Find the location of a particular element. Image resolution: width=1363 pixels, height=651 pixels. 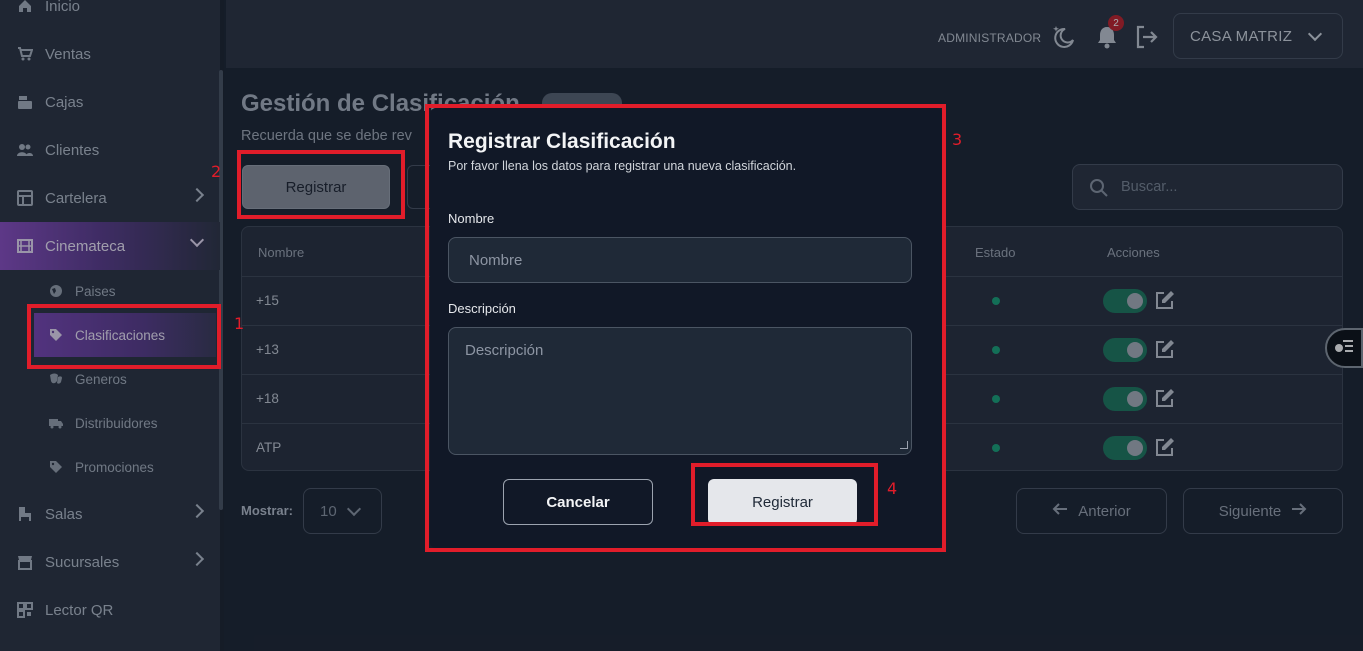

description-textarea is located at coordinates (680, 391).